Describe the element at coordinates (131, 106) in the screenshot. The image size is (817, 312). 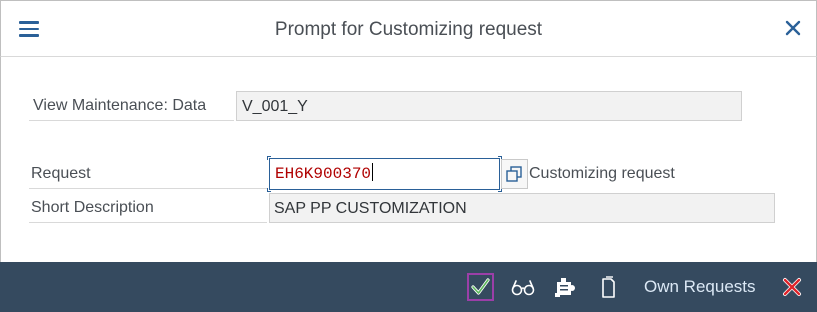
I see `view-maintenance-label: View Maintenance: Data` at that location.